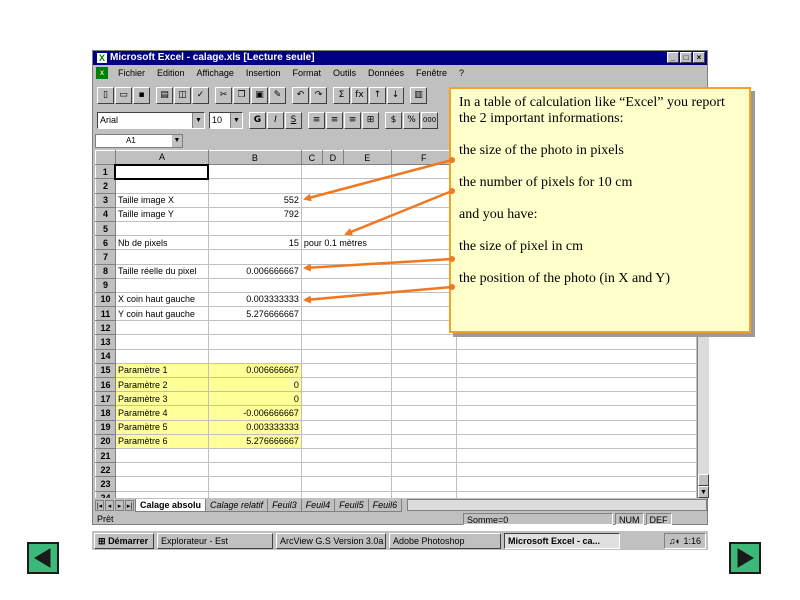 The image size is (800, 600). What do you see at coordinates (367, 158) in the screenshot?
I see `column-header-e: E` at bounding box center [367, 158].